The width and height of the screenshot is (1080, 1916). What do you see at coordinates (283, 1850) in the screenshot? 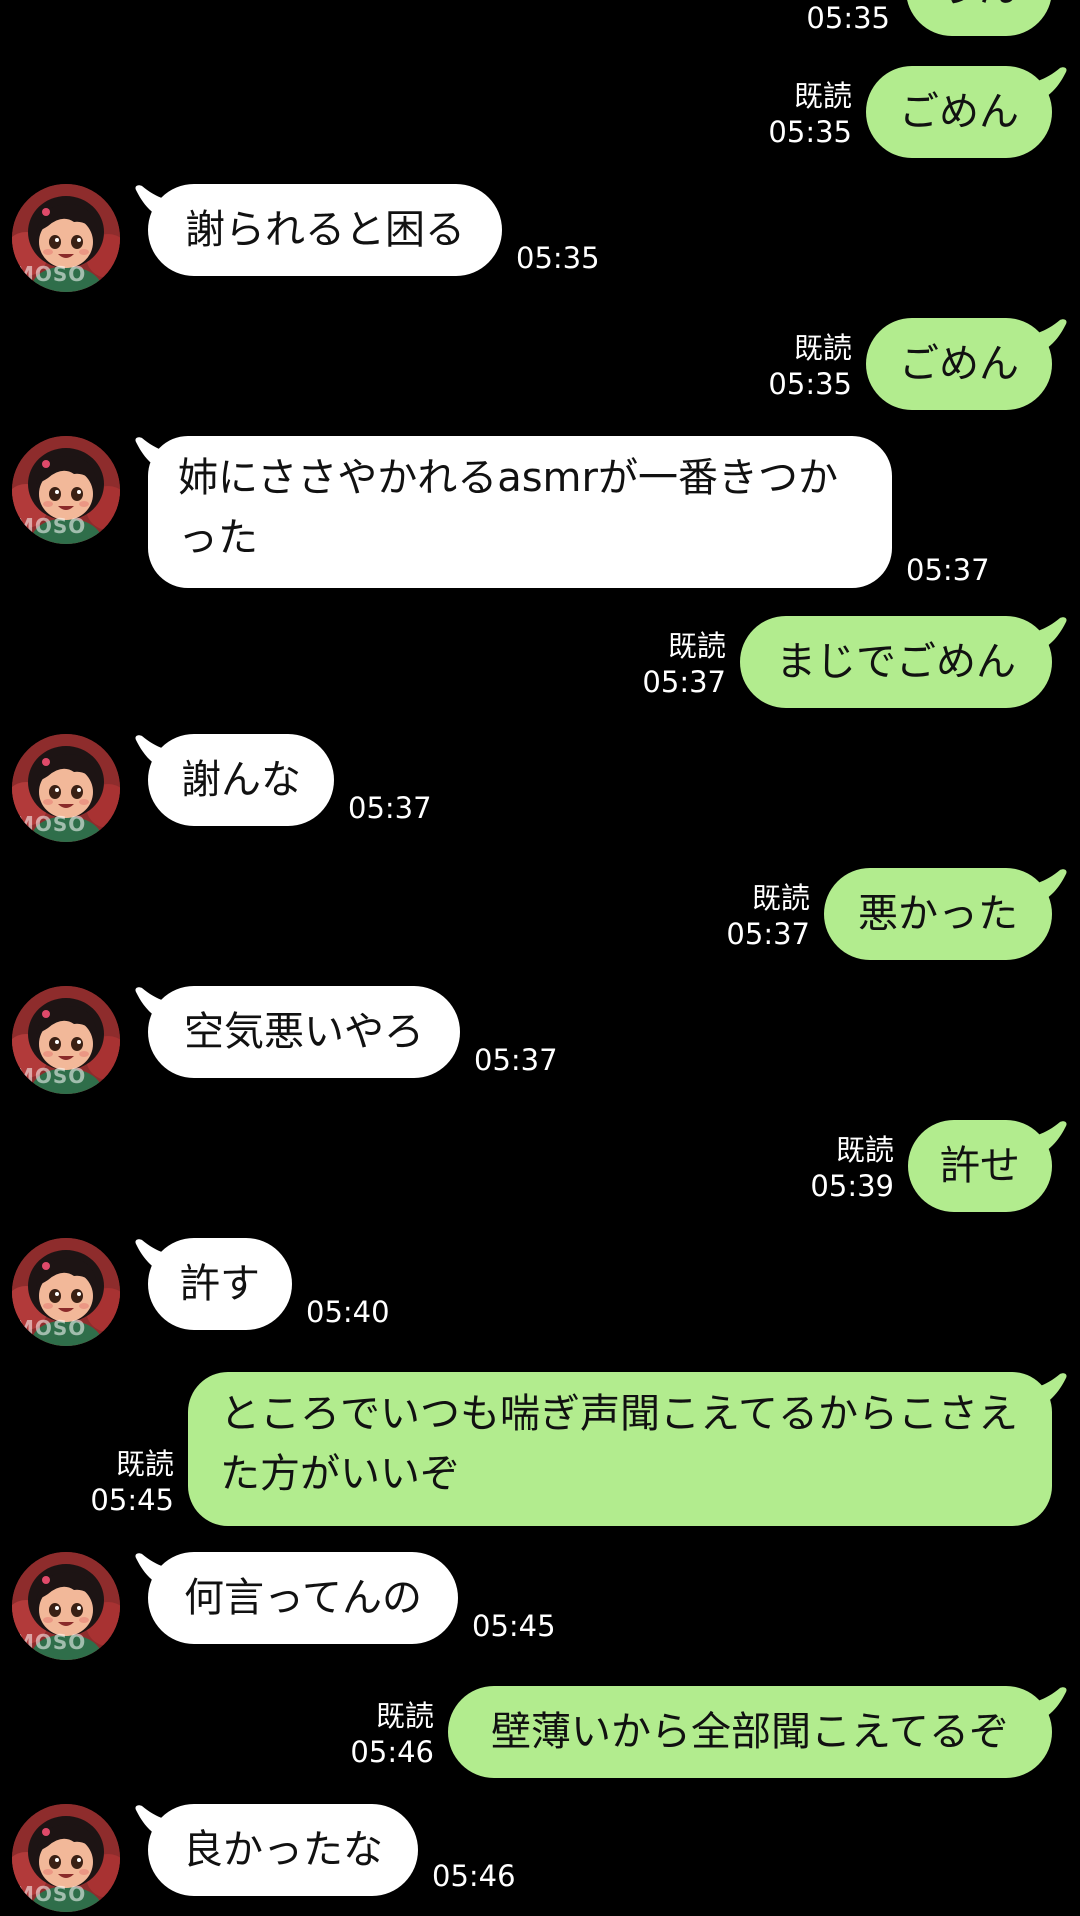
I see `message-bubble: 良かったな` at bounding box center [283, 1850].